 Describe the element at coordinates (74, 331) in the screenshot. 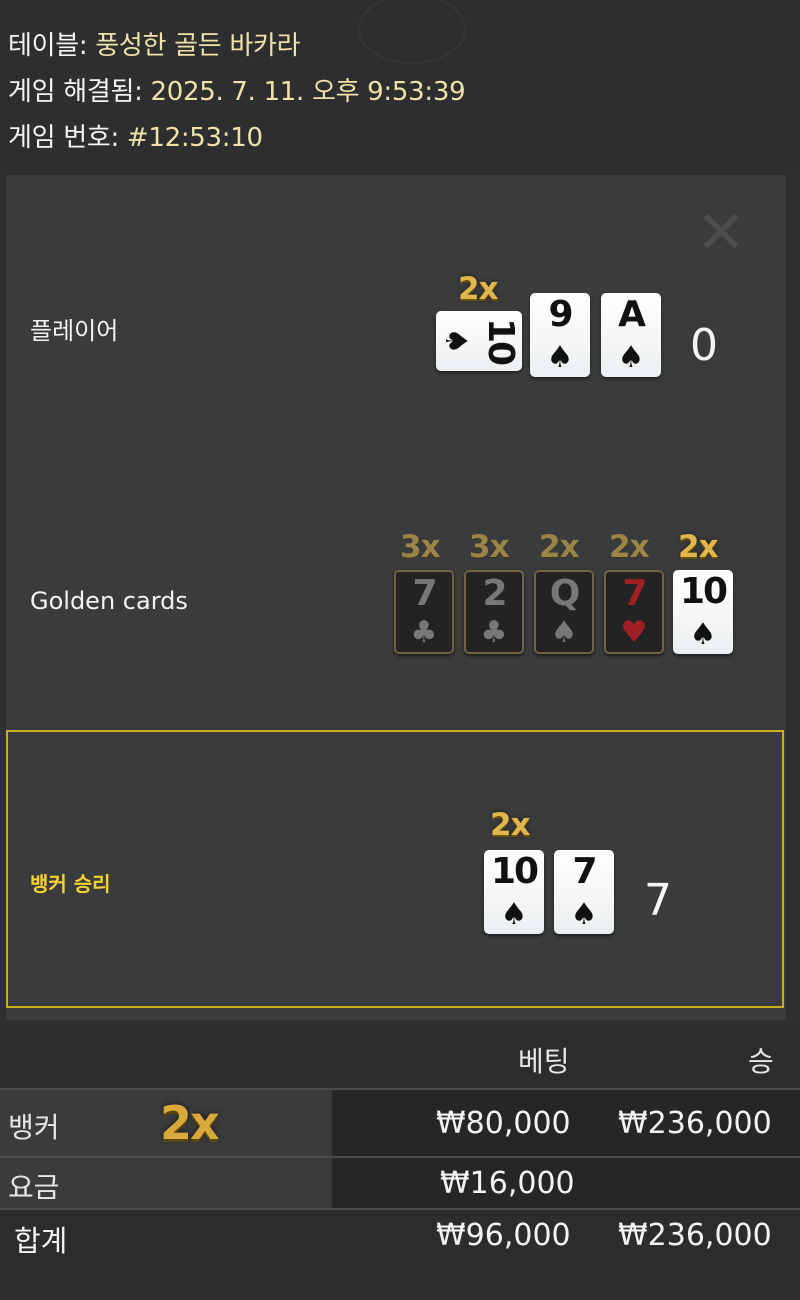

I see `player-label: 플레이어` at that location.